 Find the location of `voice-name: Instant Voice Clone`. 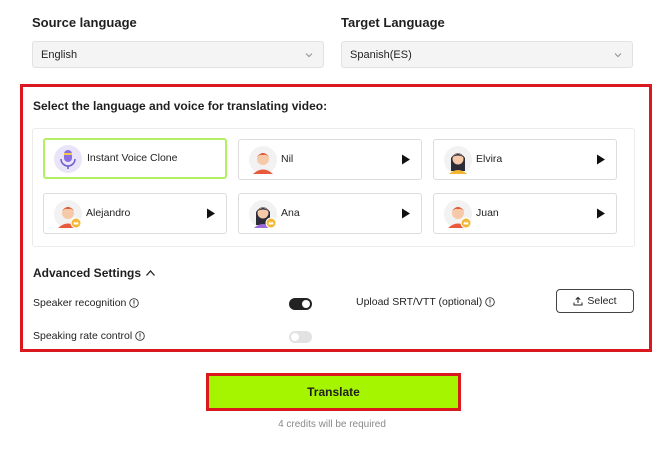

voice-name: Instant Voice Clone is located at coordinates (132, 158).